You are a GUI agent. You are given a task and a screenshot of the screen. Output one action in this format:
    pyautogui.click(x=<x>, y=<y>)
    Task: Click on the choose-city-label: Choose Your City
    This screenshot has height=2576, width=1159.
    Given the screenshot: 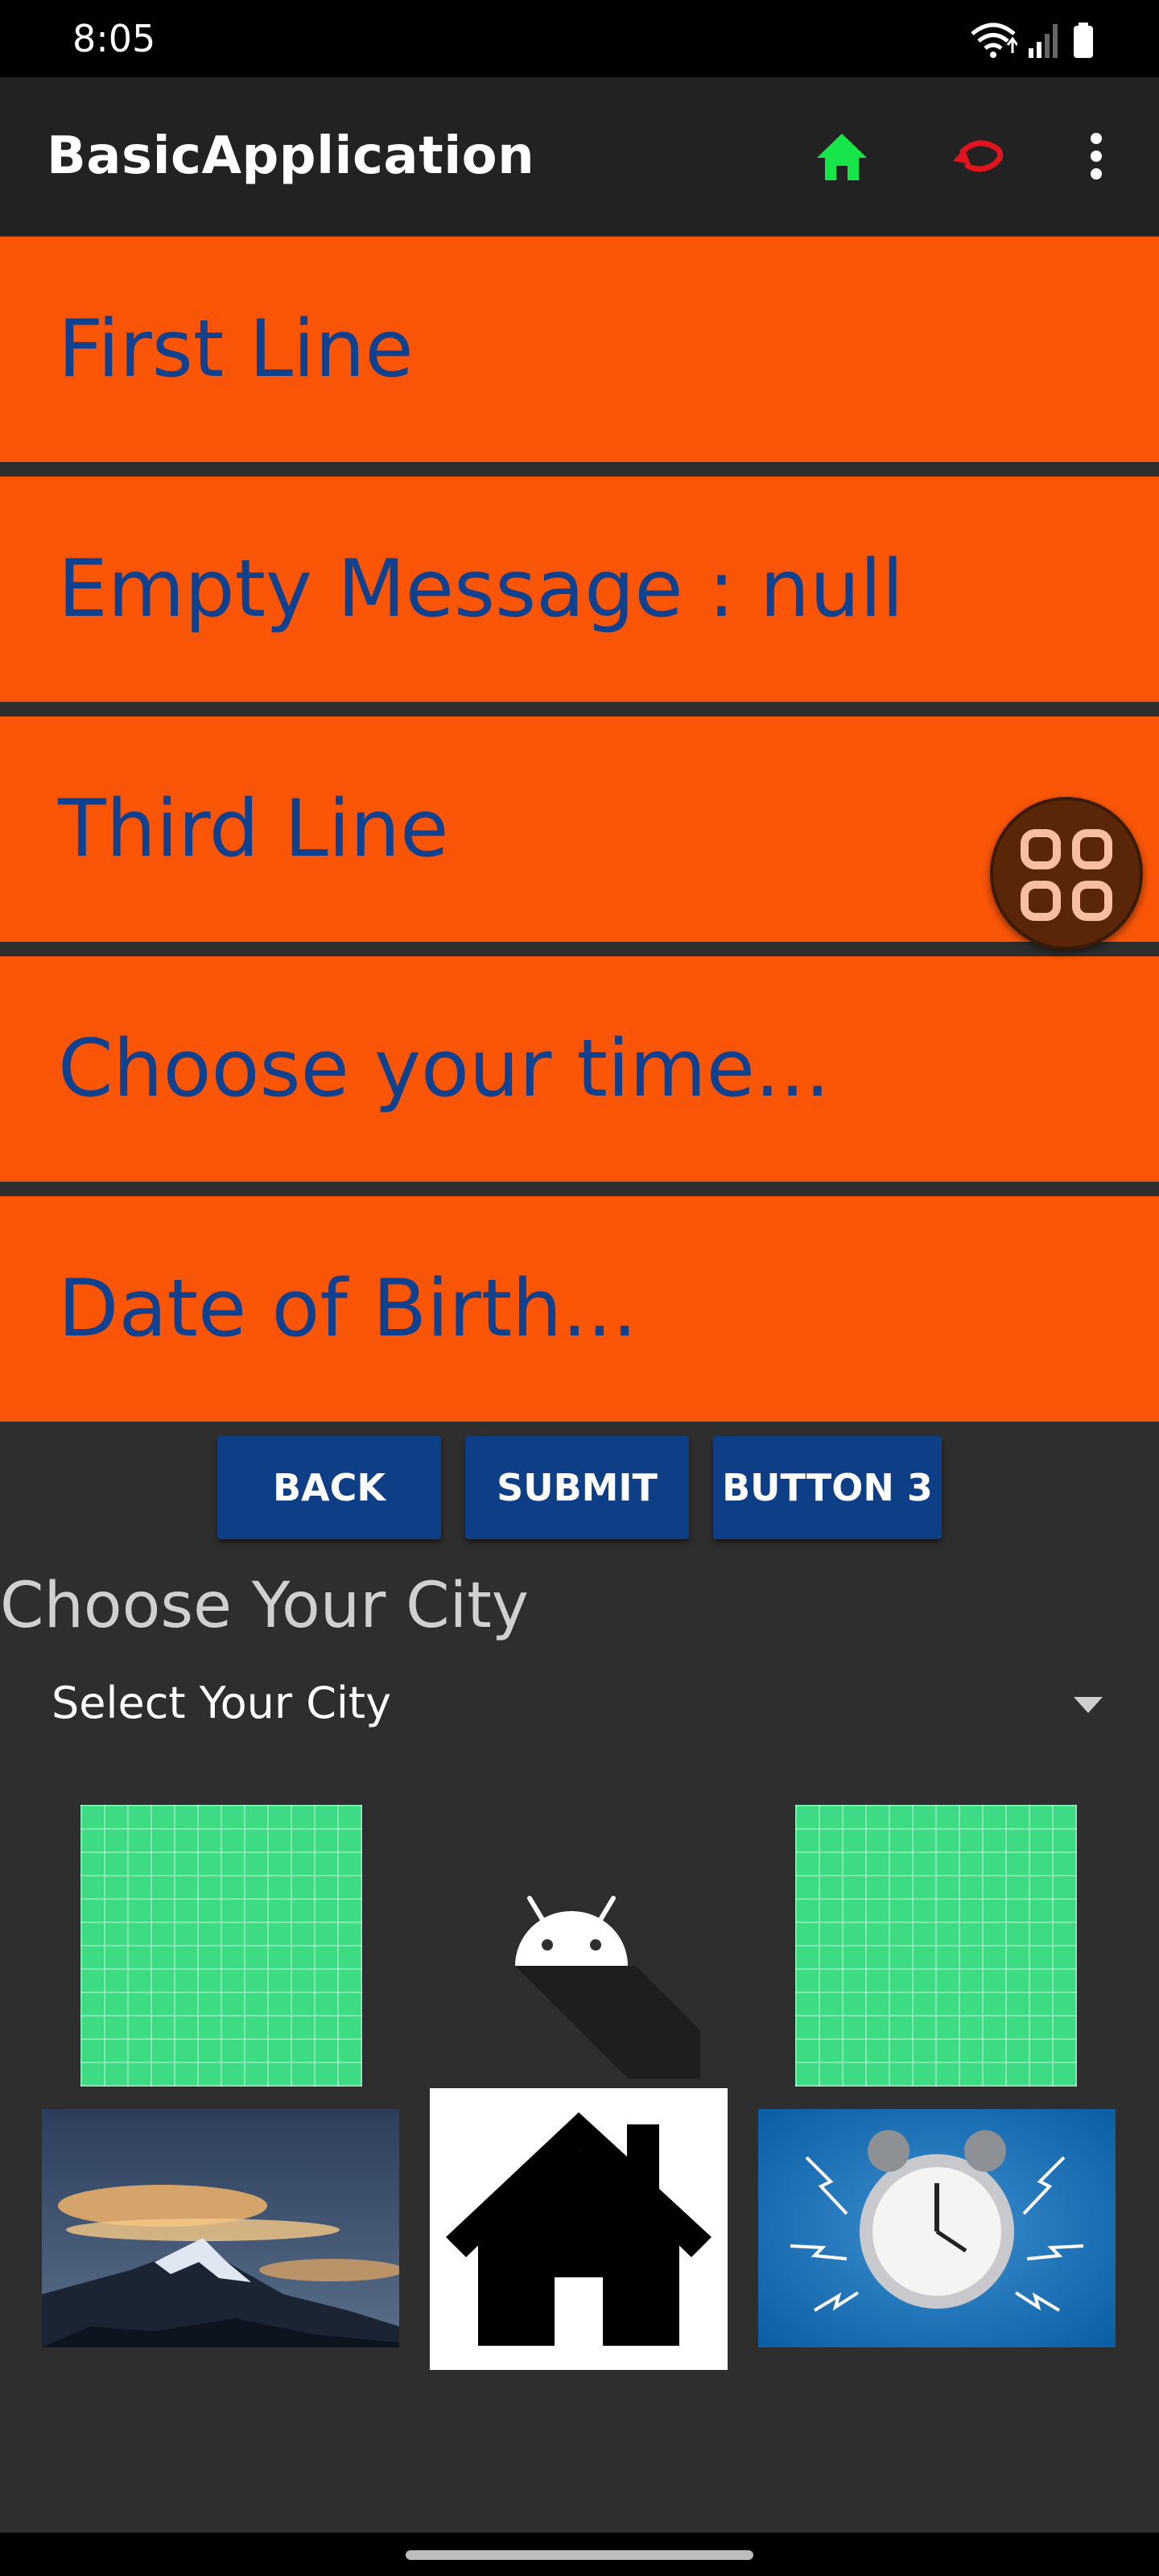 What is the action you would take?
    pyautogui.click(x=264, y=1606)
    